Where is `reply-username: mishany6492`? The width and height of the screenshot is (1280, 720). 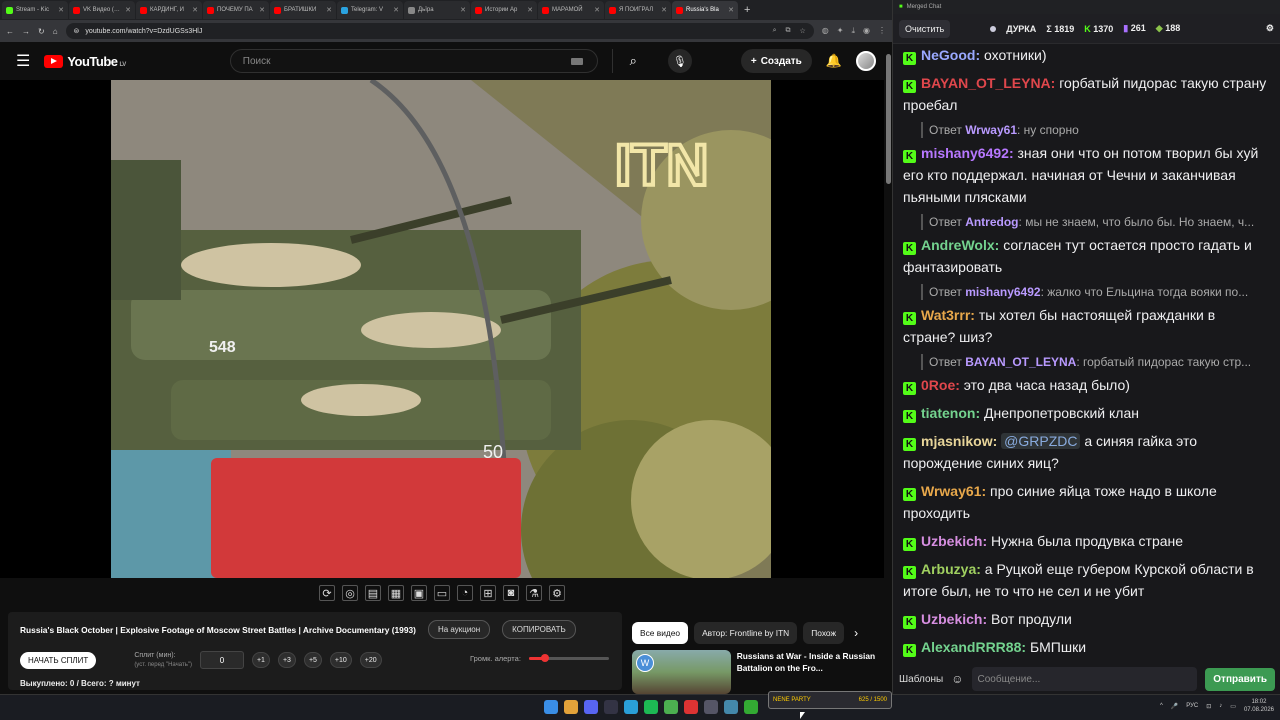
reply-username: mishany6492 is located at coordinates (1002, 292).